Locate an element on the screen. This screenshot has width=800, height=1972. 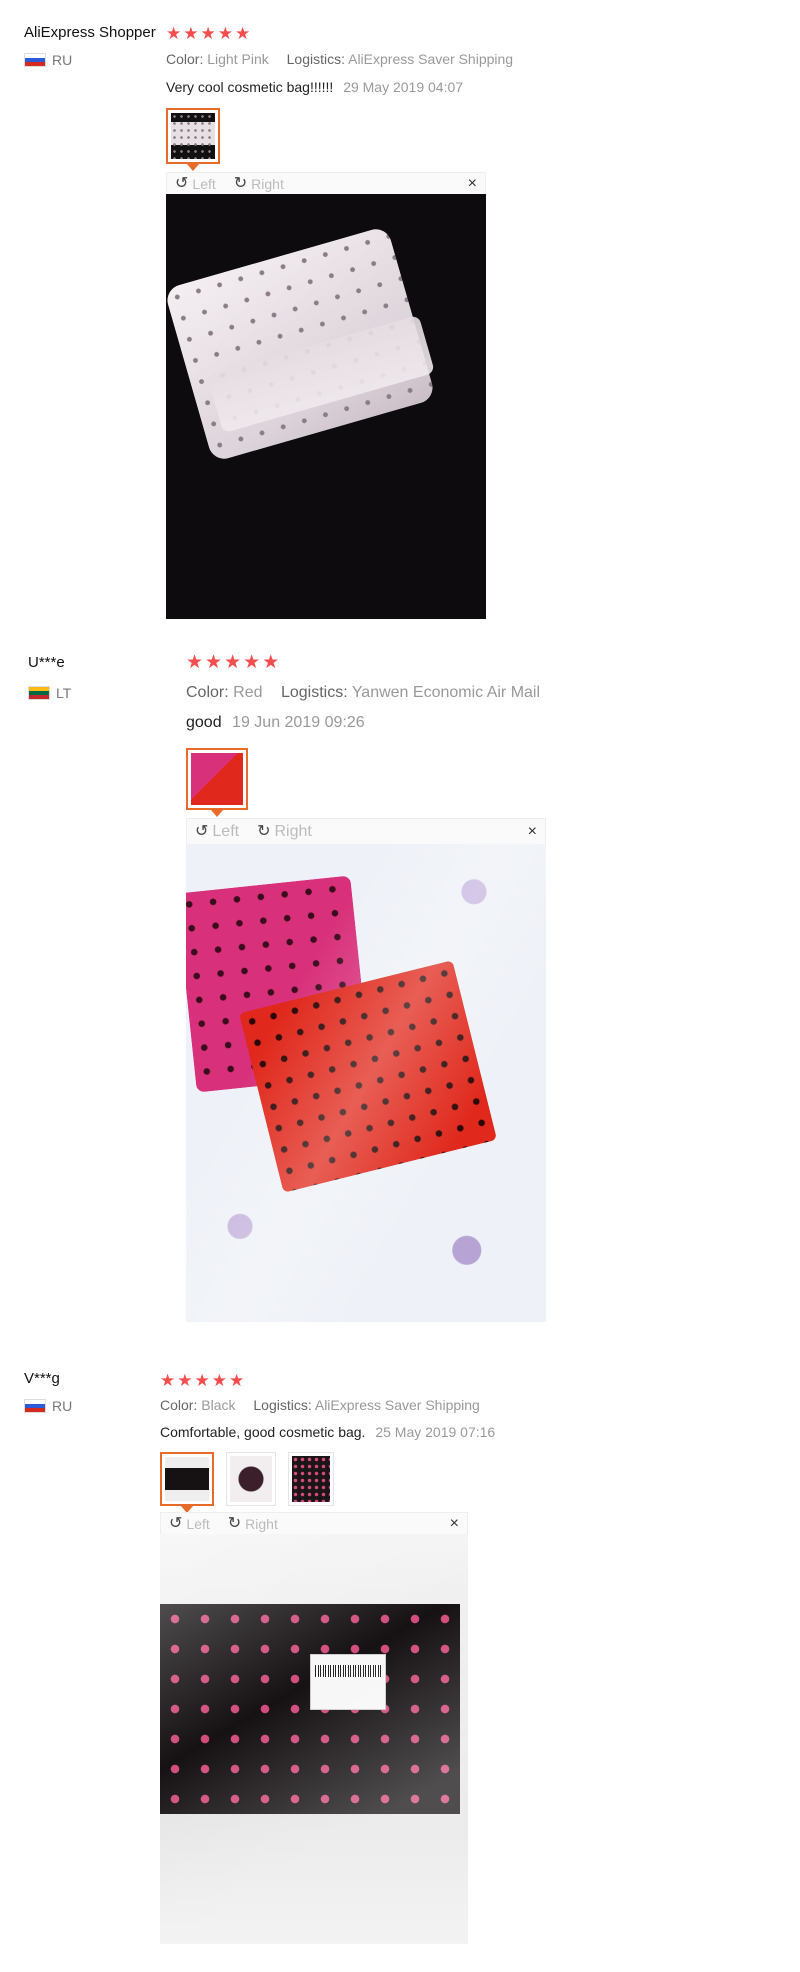
logistics-value: Yanwen Economic Air Mail is located at coordinates (446, 692).